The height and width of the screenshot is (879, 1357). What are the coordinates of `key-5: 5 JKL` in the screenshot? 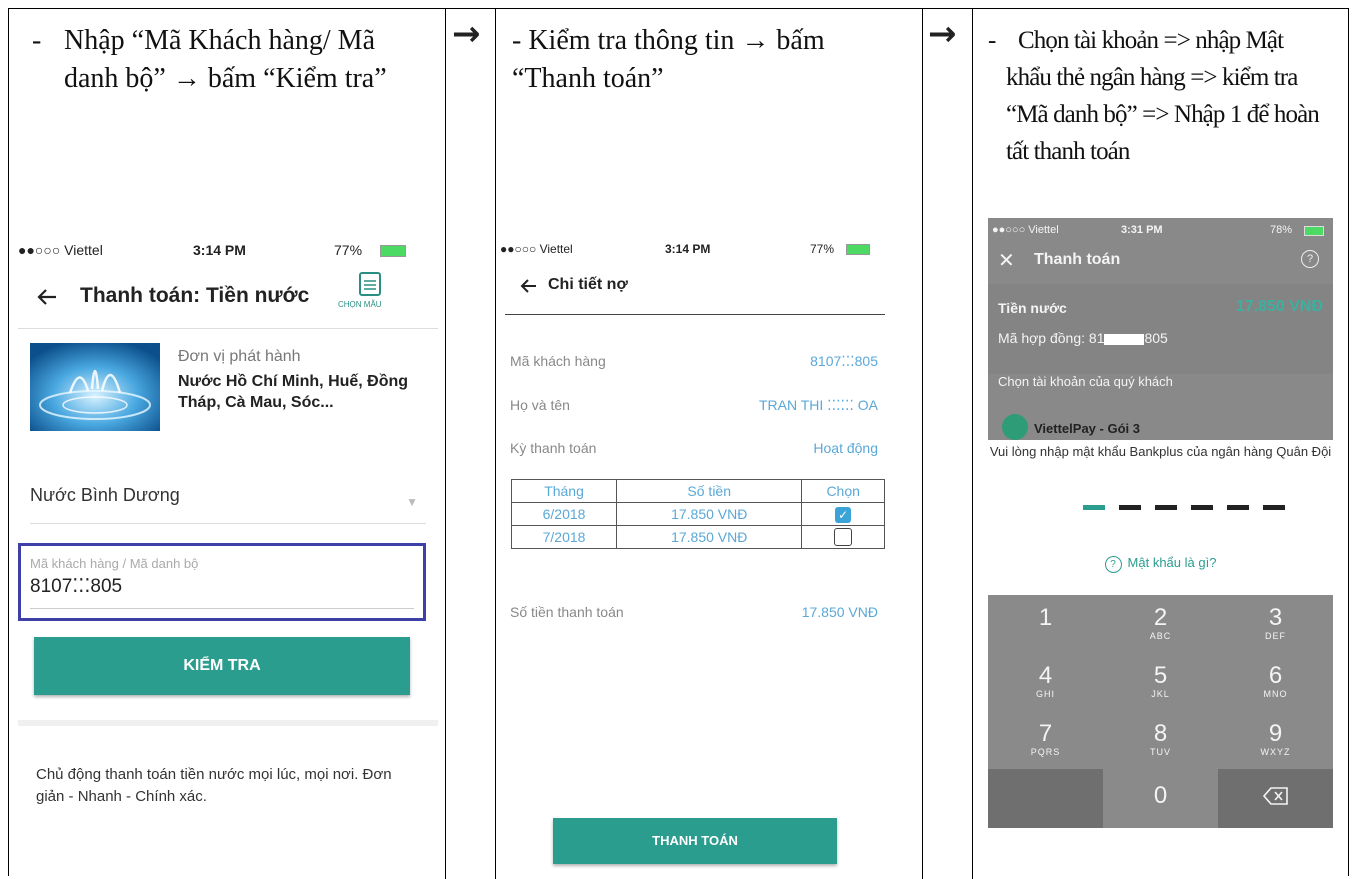 It's located at (1160, 682).